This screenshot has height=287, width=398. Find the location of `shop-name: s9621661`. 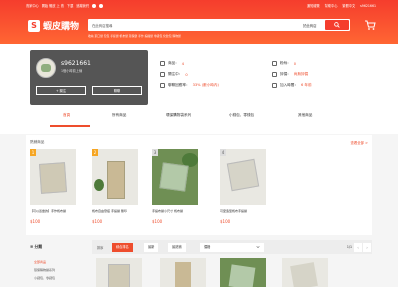

shop-name: s9621661 is located at coordinates (76, 63).